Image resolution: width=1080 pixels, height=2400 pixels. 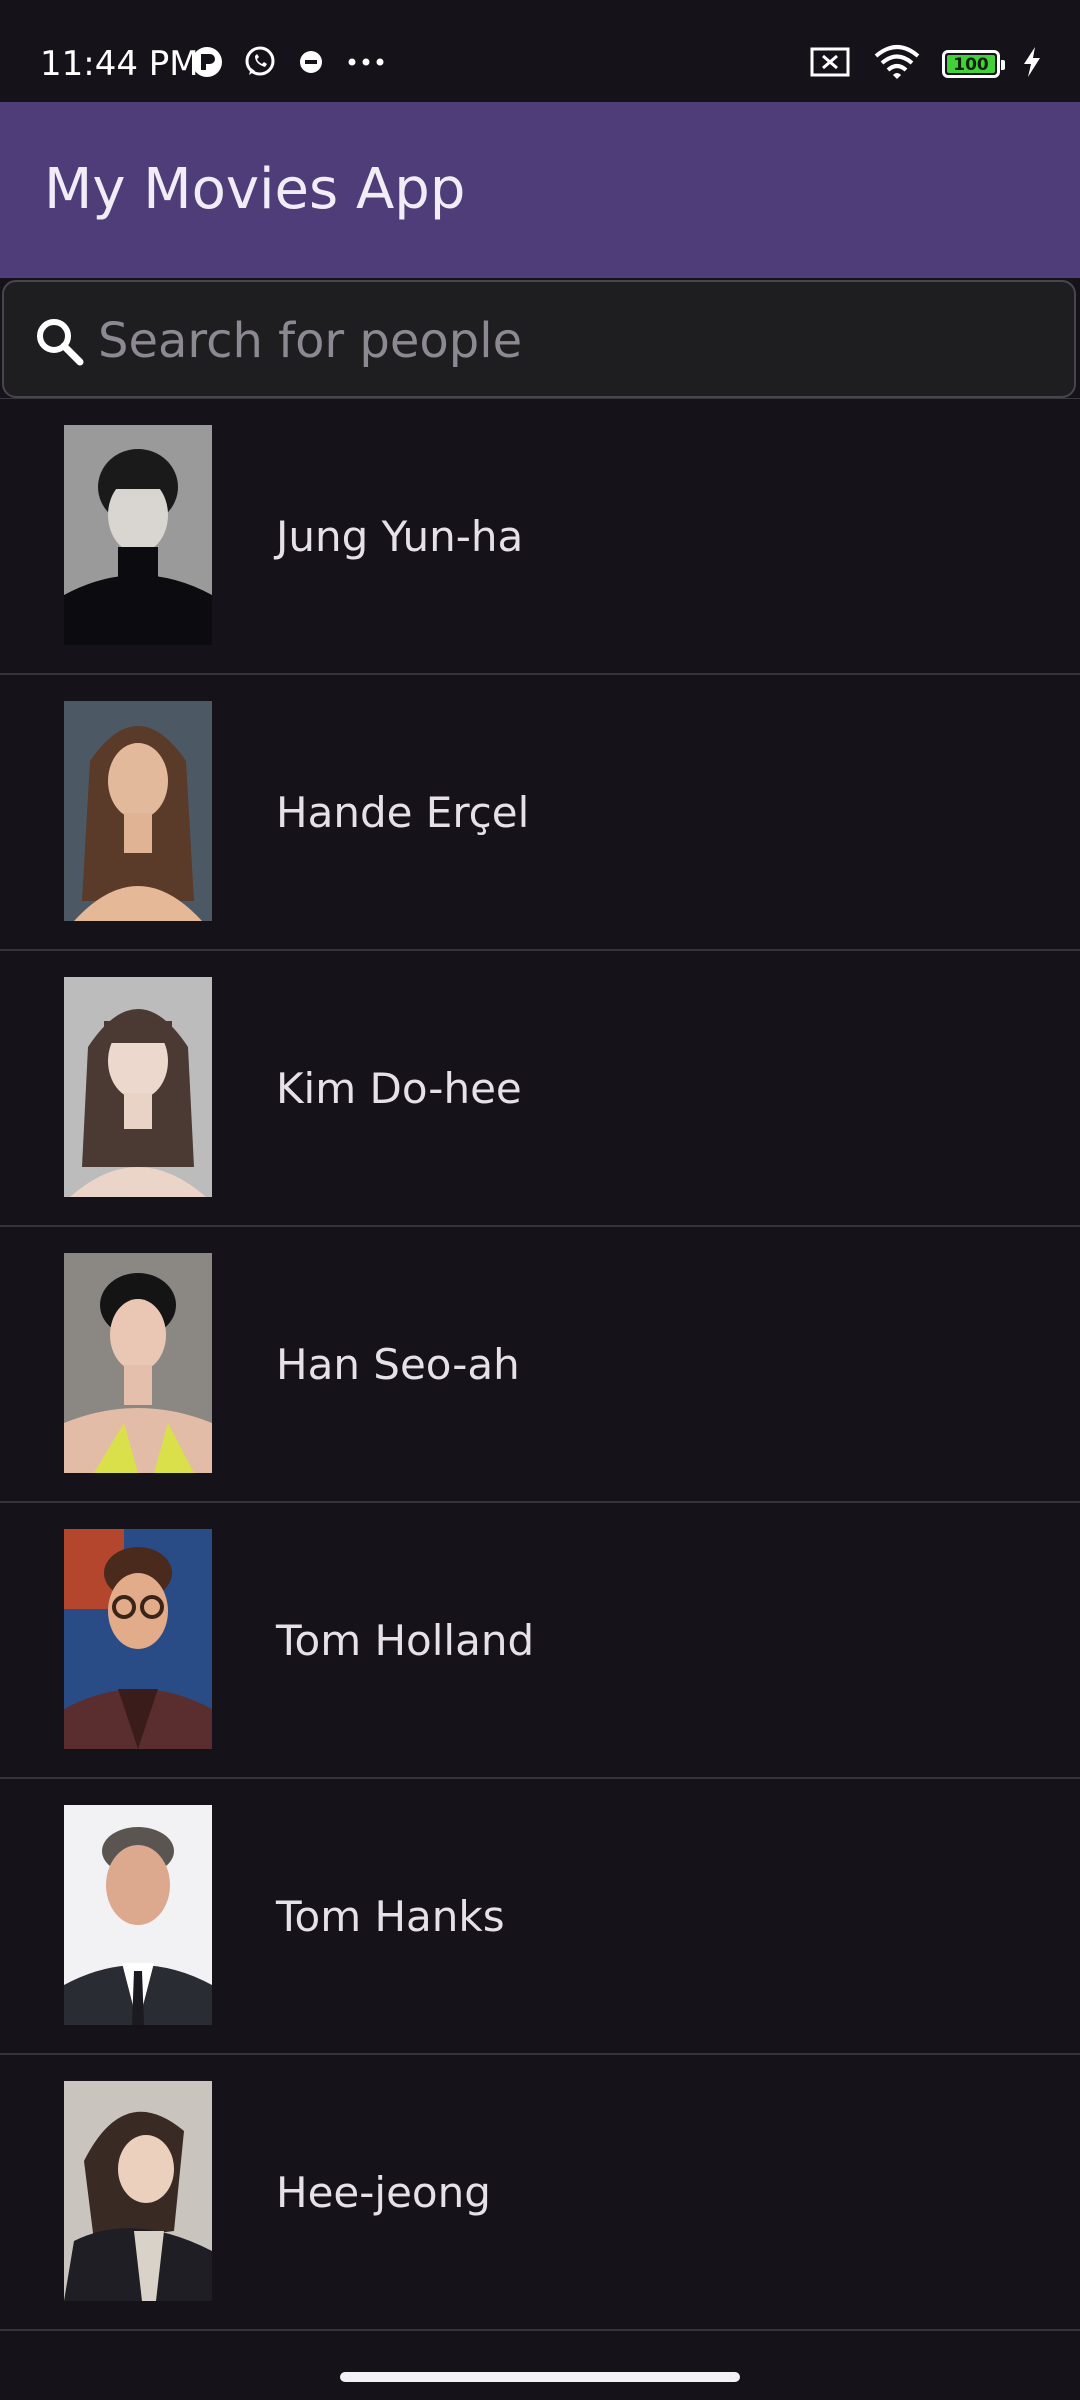 I want to click on battery-level: 100, so click(x=971, y=65).